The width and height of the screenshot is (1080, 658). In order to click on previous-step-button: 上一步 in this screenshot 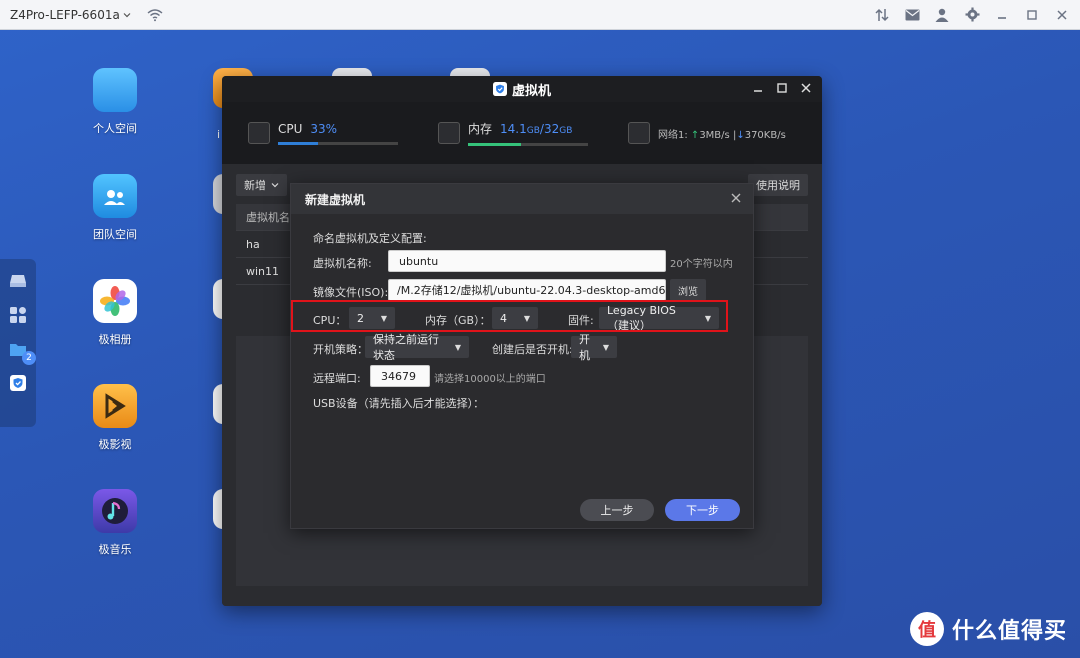, I will do `click(617, 510)`.